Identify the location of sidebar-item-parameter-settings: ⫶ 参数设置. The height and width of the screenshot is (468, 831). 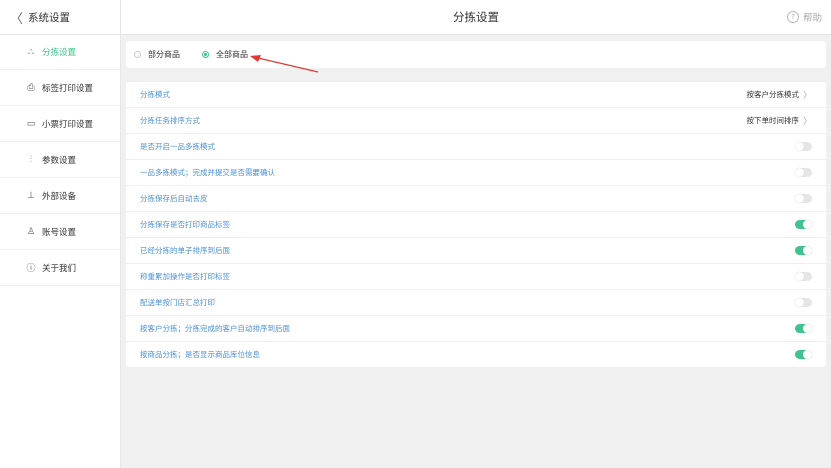
(60, 160).